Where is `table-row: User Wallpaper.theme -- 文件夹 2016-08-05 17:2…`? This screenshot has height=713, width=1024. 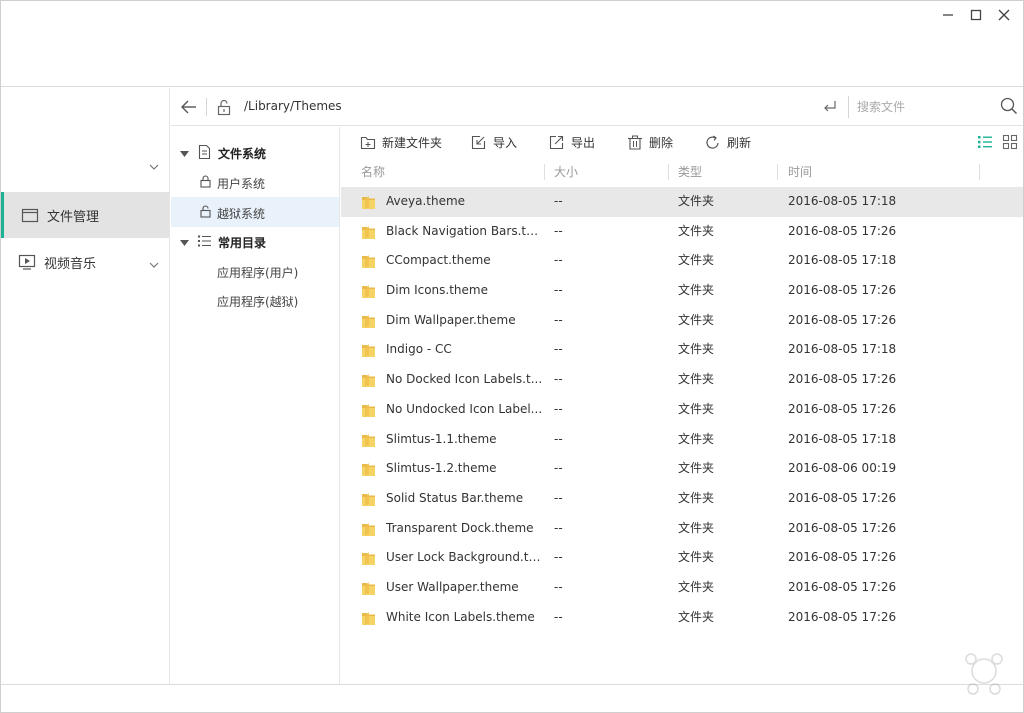 table-row: User Wallpaper.theme -- 文件夹 2016-08-05 17:2… is located at coordinates (682, 588).